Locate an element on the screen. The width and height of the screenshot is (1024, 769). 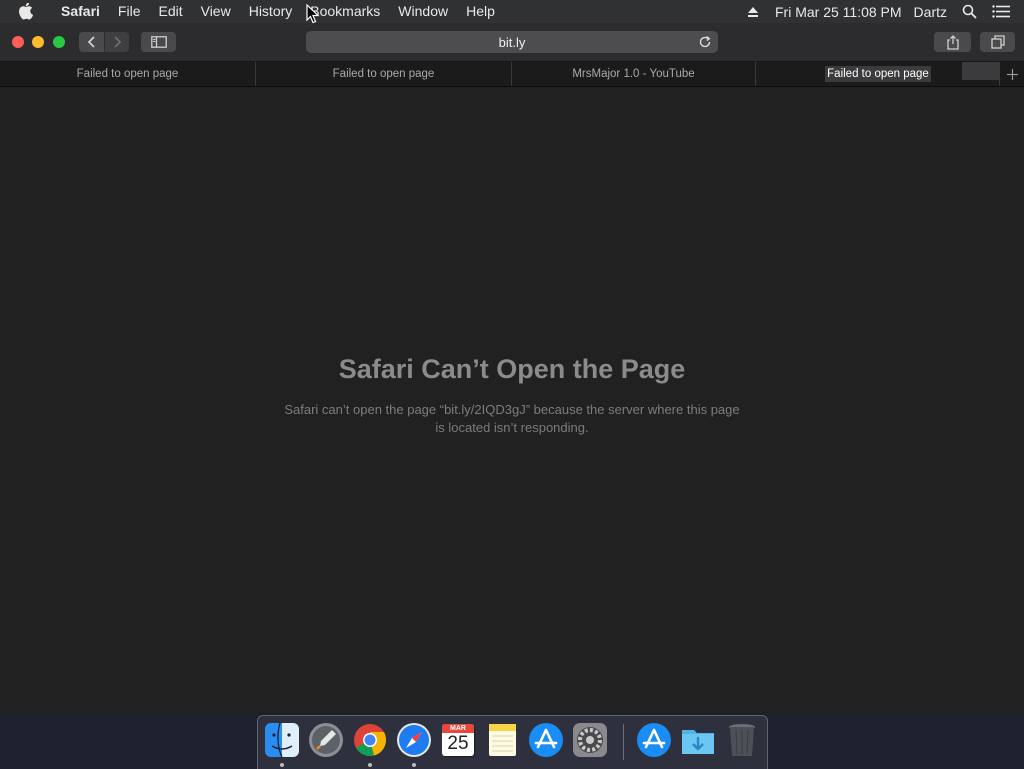
sidebar-icon is located at coordinates (158, 42).